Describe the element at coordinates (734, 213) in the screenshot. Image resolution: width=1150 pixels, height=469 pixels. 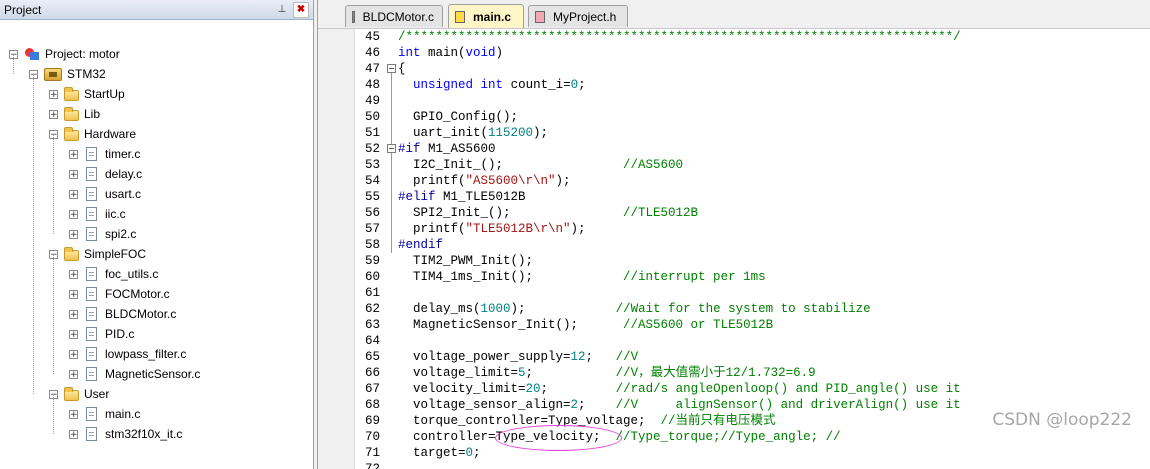
I see `code-line: 56 SPI2_Init_(); //TLE5012B` at that location.